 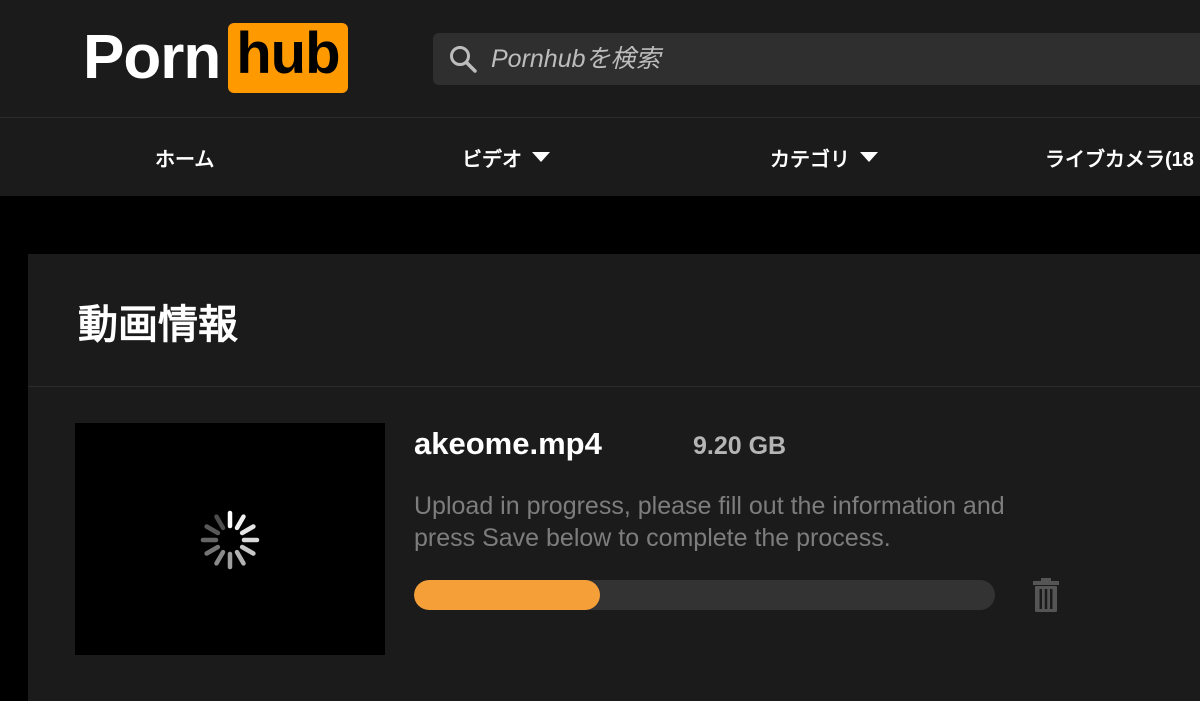 I want to click on search-bar, so click(x=816, y=59).